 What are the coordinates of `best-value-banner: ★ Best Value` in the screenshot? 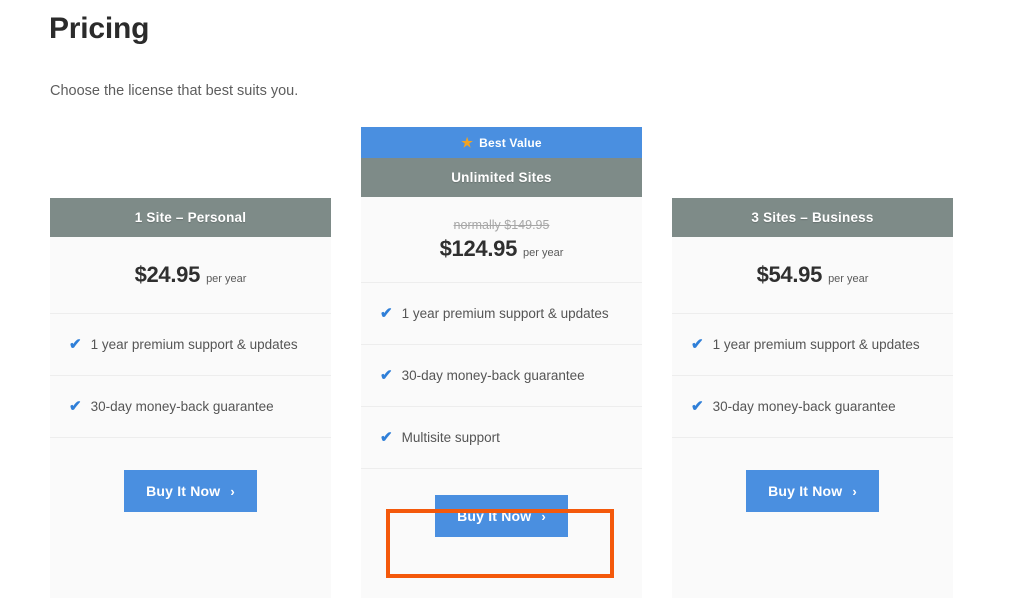 It's located at (501, 142).